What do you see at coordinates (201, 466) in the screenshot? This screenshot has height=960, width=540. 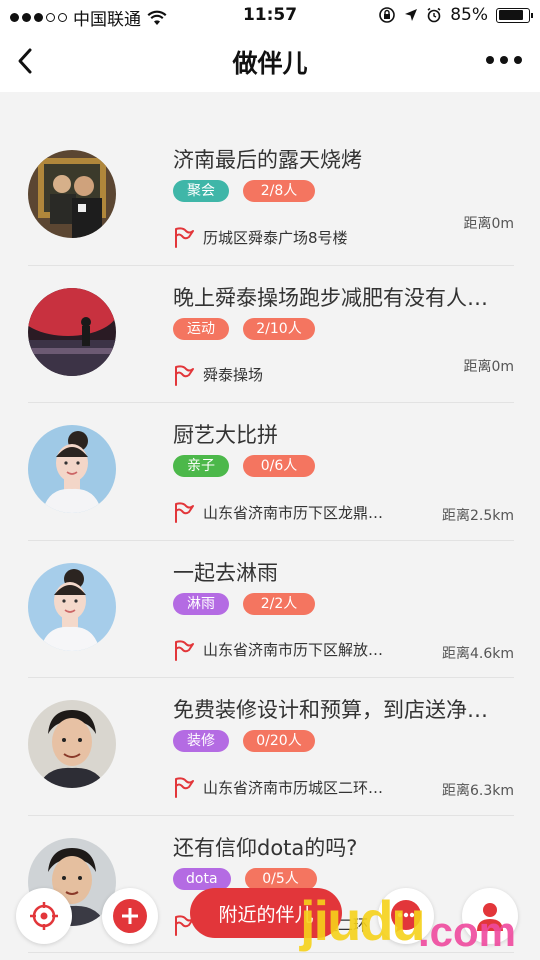 I see `category-tag: 亲子` at bounding box center [201, 466].